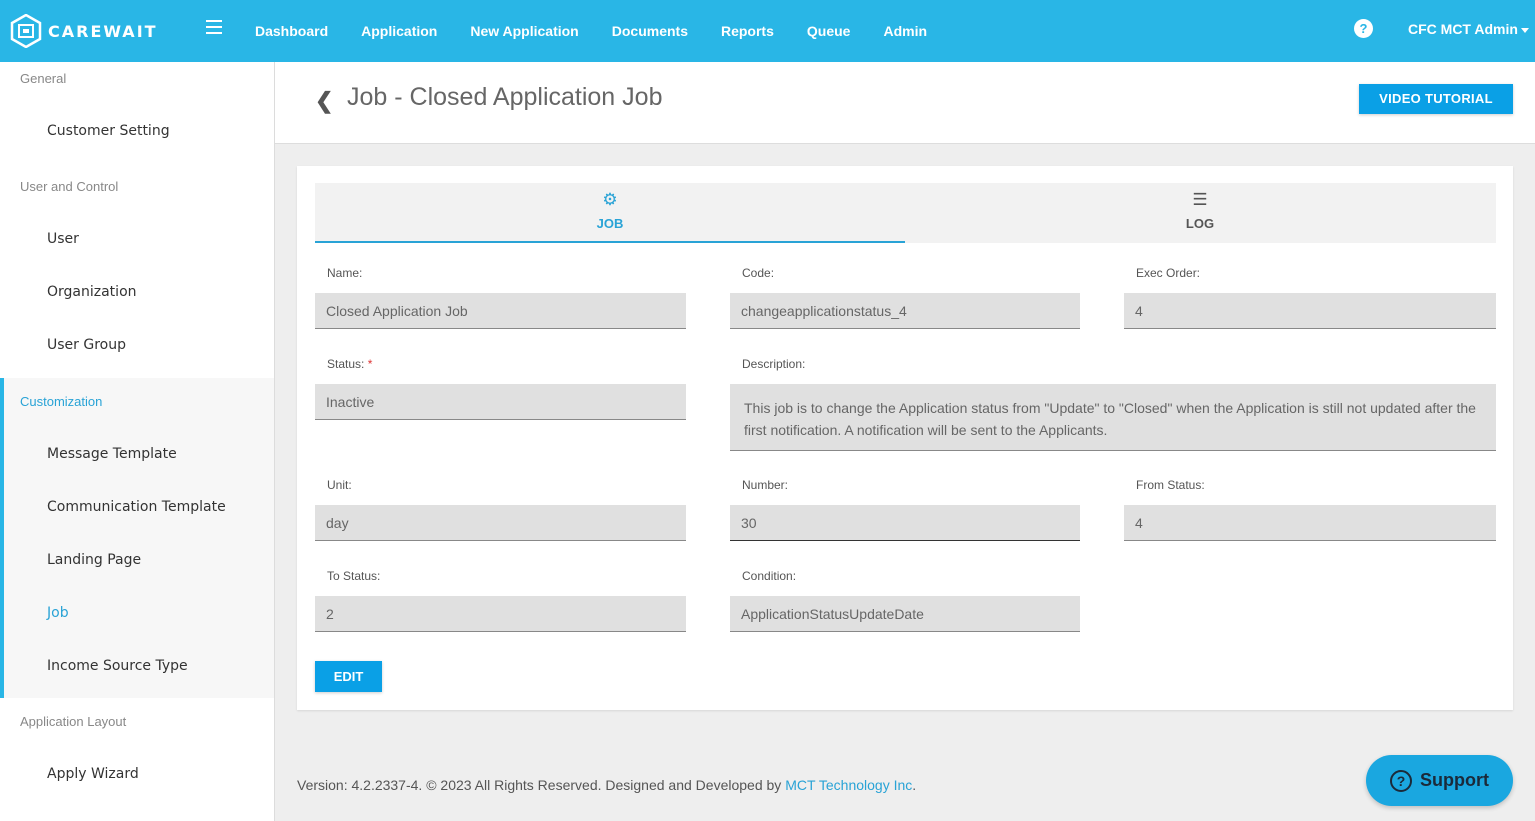 This screenshot has width=1535, height=821. Describe the element at coordinates (610, 223) in the screenshot. I see `tab-job-label: JOB` at that location.